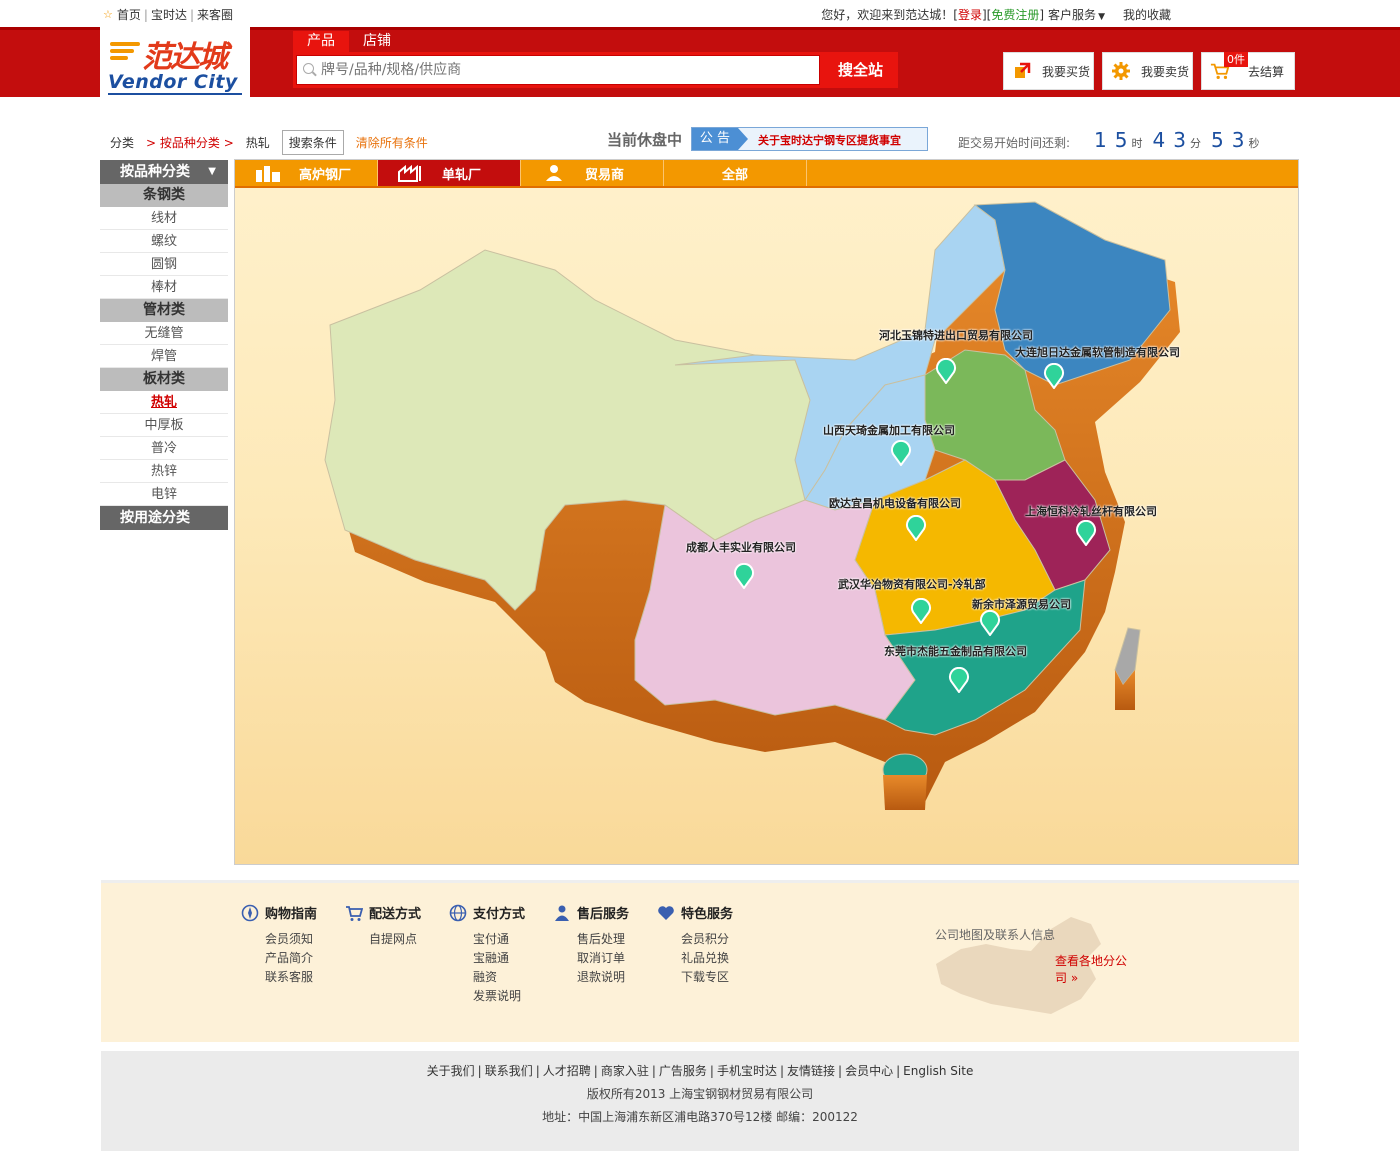 This screenshot has height=1151, width=1400. Describe the element at coordinates (164, 195) in the screenshot. I see `sidebar-group-bar: 条钢类` at that location.